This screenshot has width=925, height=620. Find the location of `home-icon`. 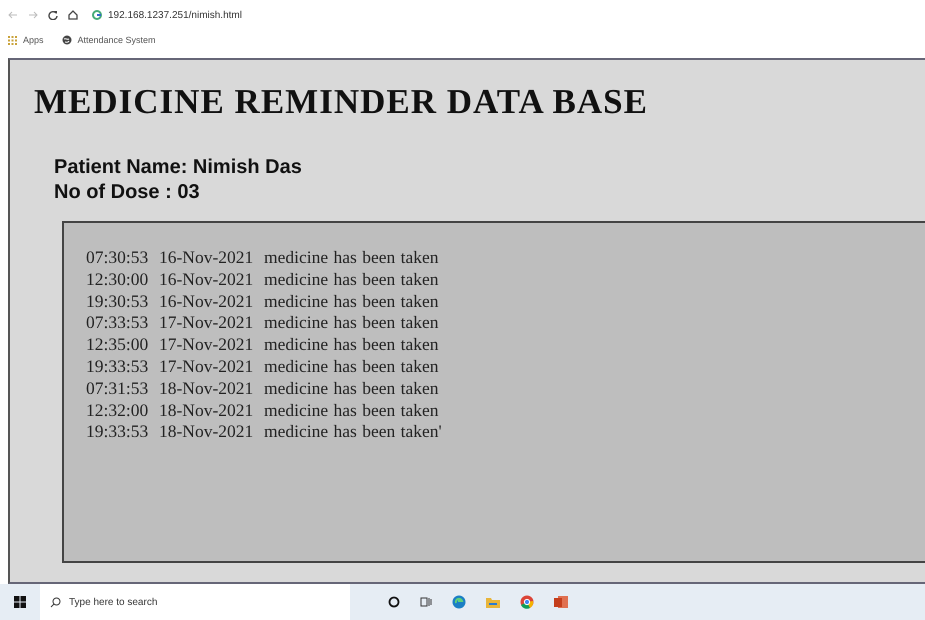

home-icon is located at coordinates (73, 15).